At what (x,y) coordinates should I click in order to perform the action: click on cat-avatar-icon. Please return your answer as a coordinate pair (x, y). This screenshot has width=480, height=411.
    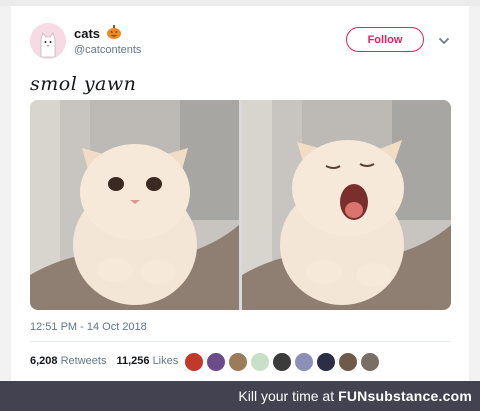
    Looking at the image, I should click on (48, 41).